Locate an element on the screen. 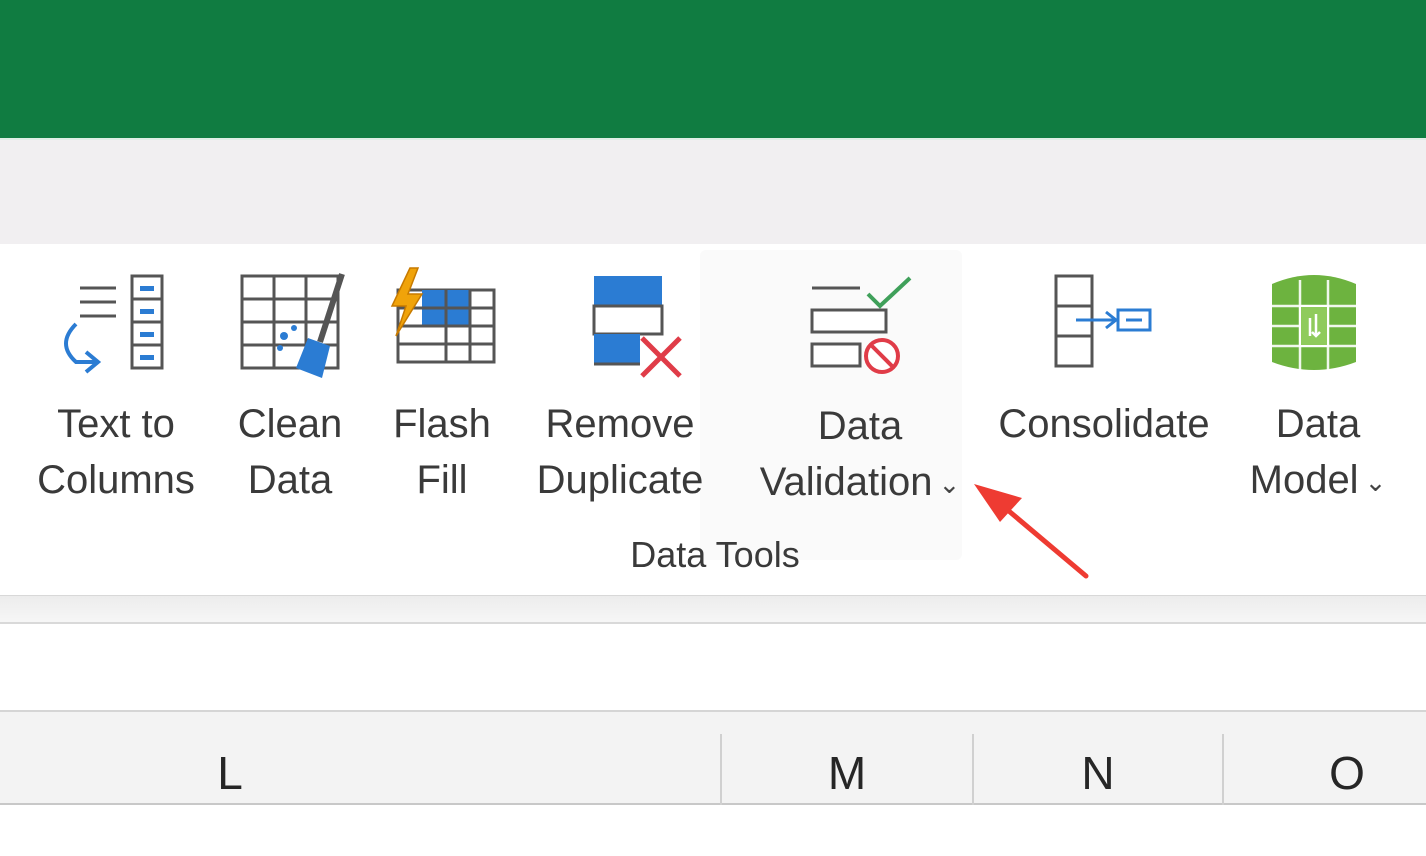 Image resolution: width=1426 pixels, height=856 pixels. flash-fill-button: Flash Fill is located at coordinates (442, 386).